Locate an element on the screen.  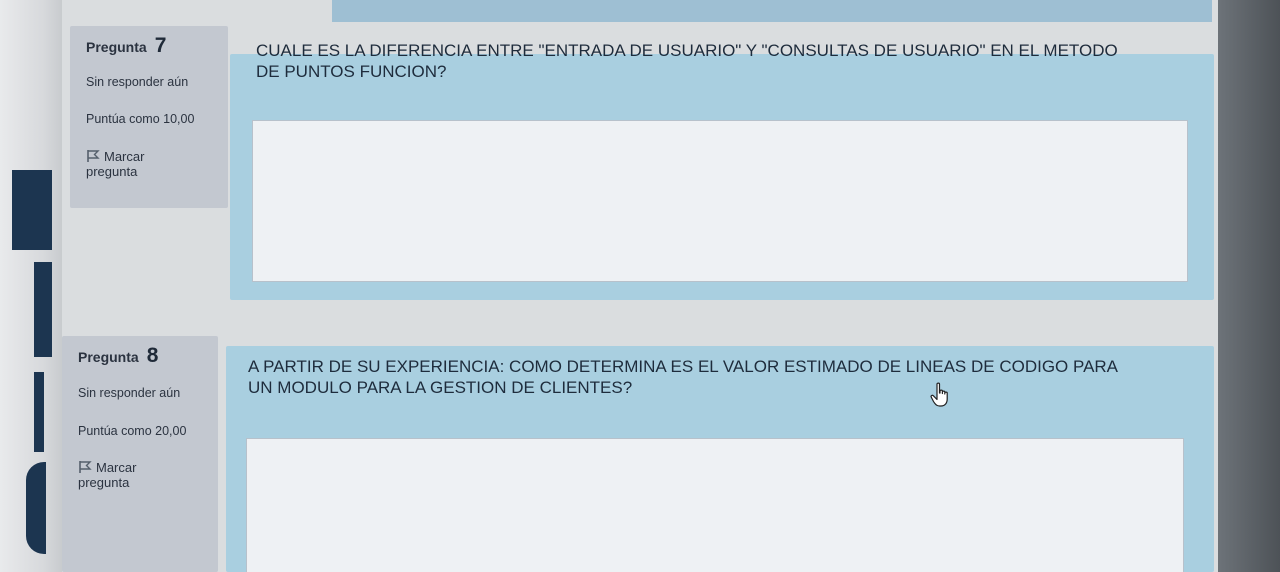
left-background is located at coordinates (31, 286).